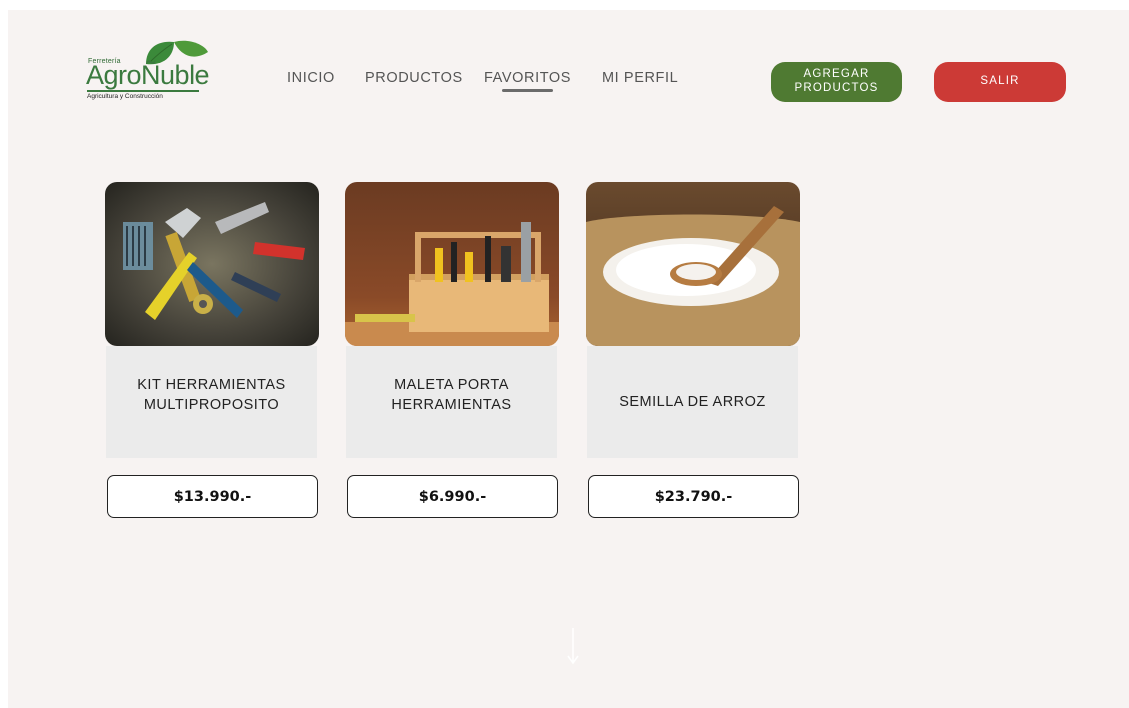 The height and width of the screenshot is (708, 1129). I want to click on product-title: MALETA PORTA HERRAMIENTAS, so click(451, 395).